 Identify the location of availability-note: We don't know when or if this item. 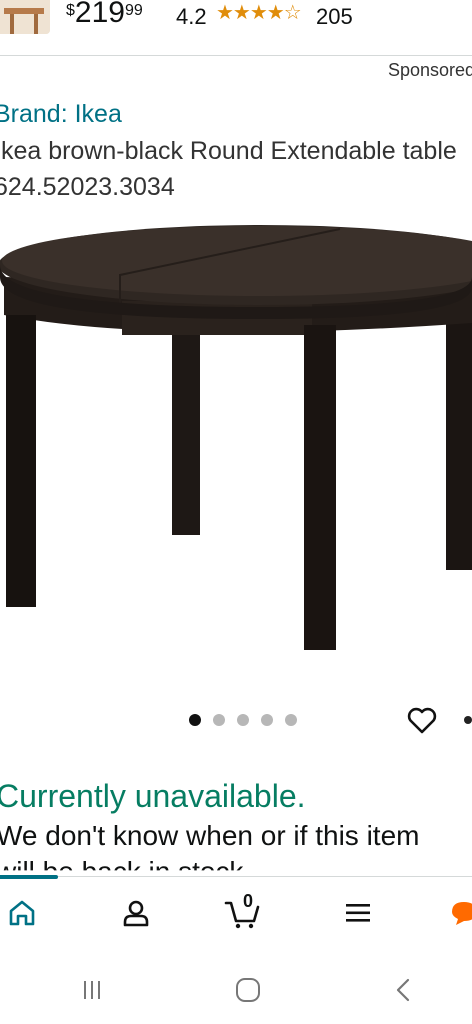
(210, 835).